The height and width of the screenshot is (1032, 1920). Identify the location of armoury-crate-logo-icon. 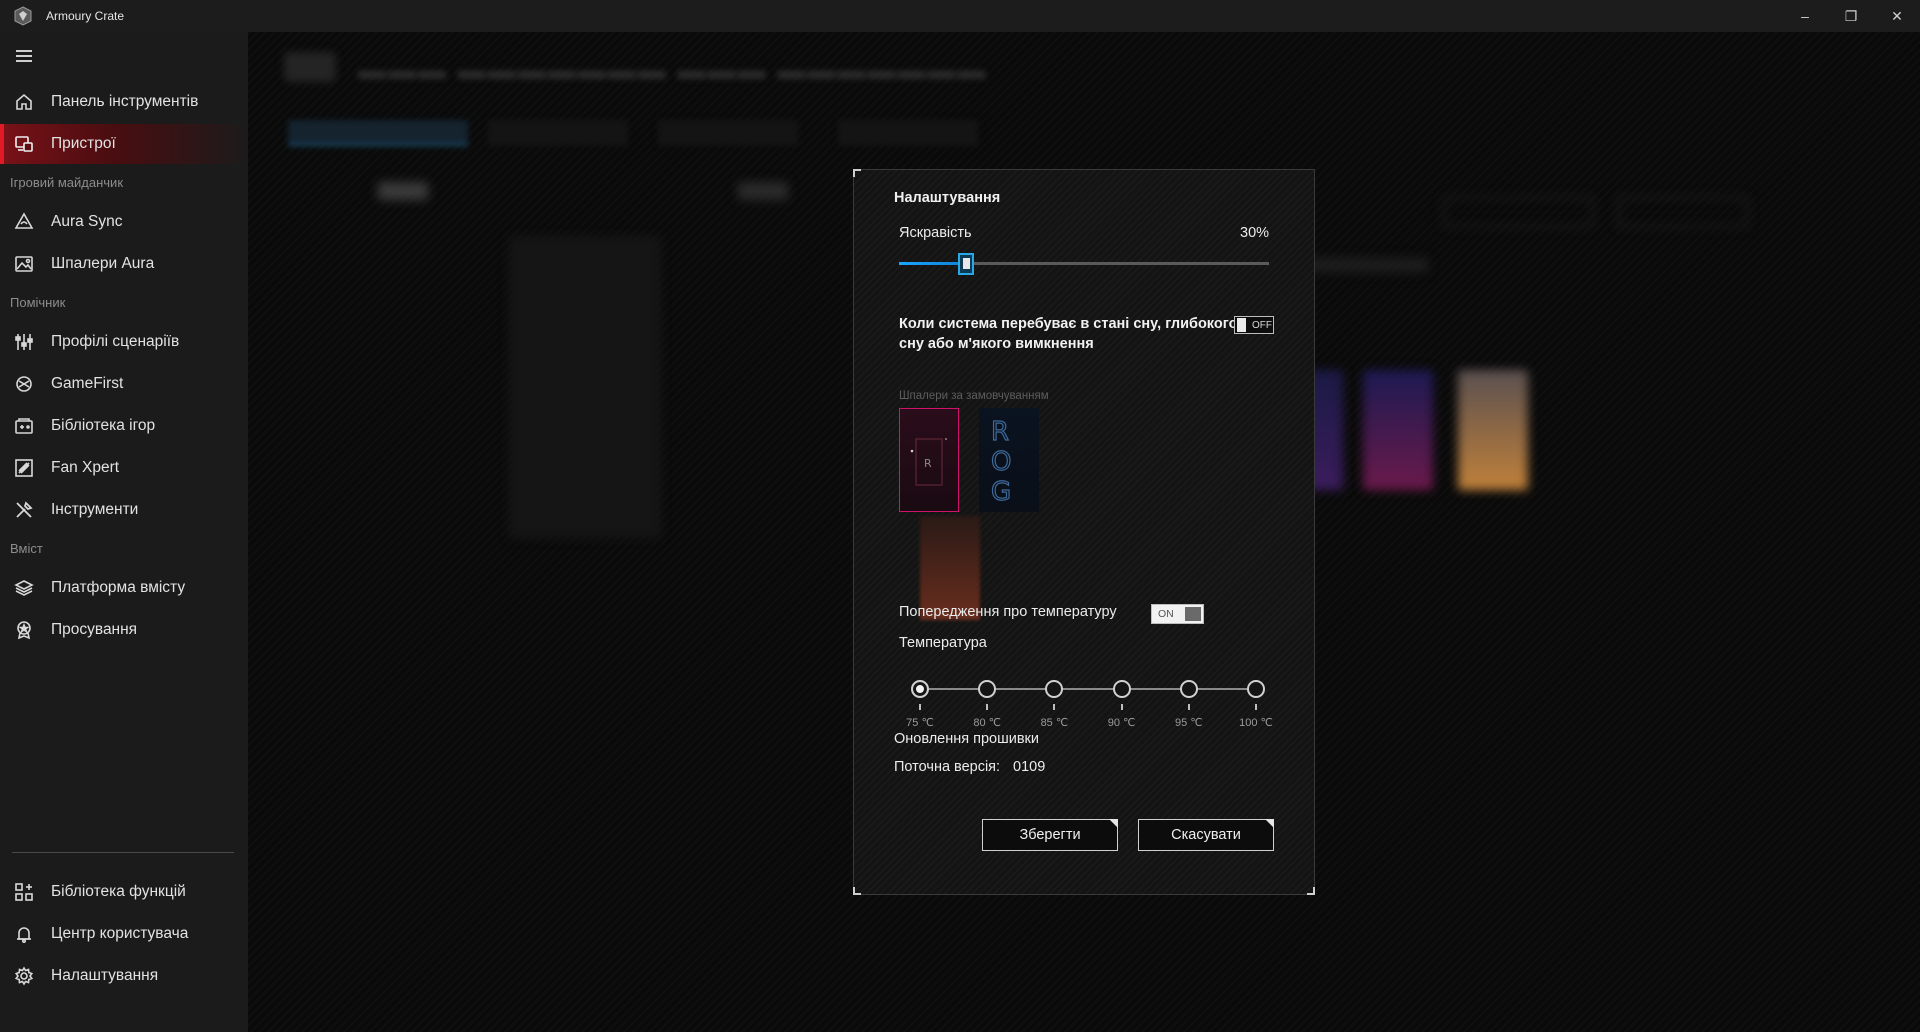
(23, 16).